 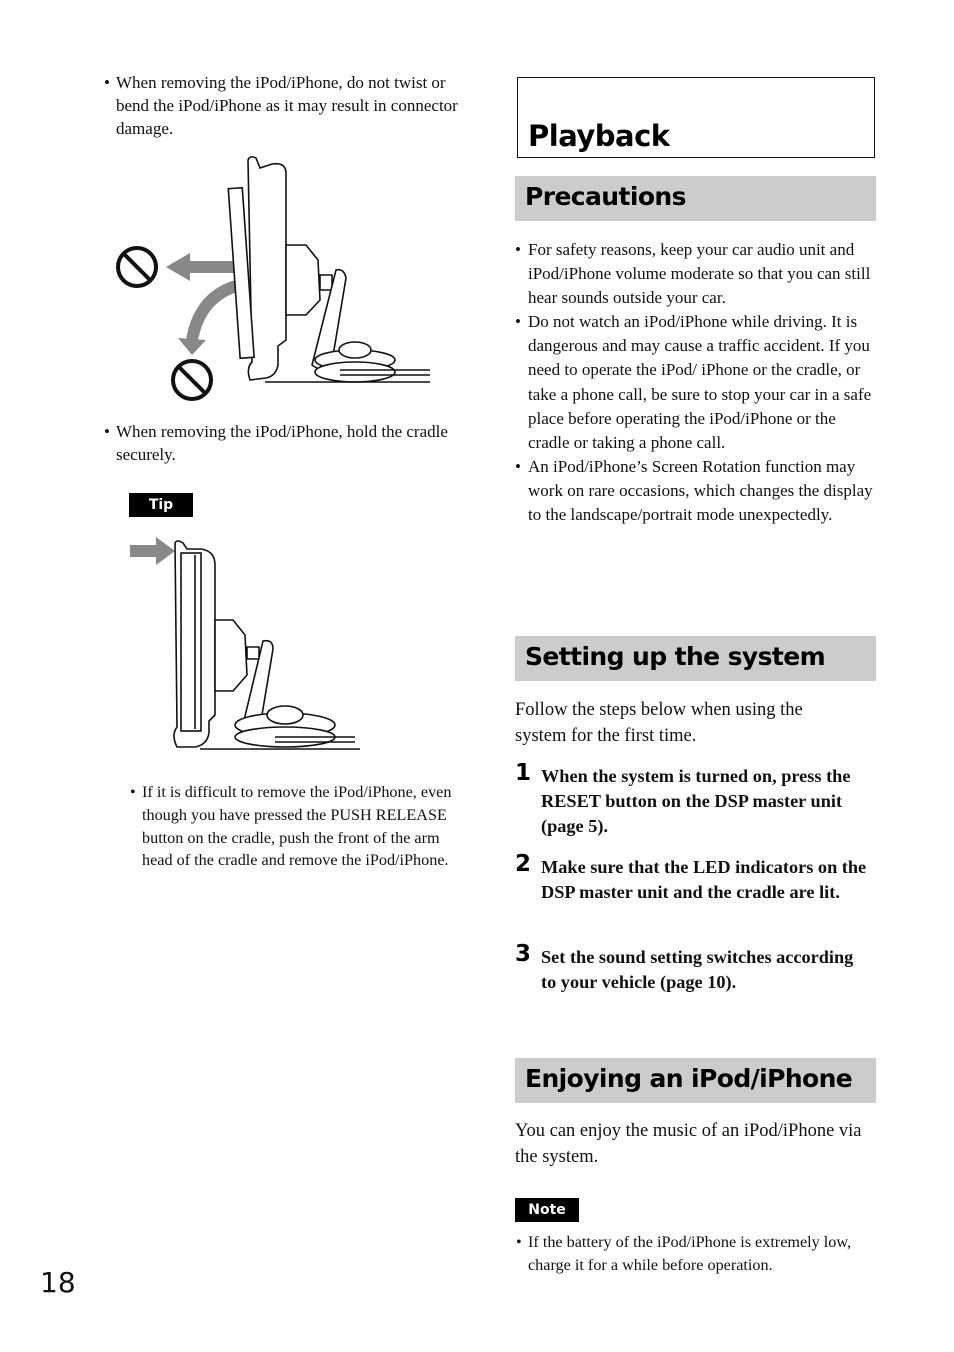 I want to click on step-number: 2, so click(x=523, y=864).